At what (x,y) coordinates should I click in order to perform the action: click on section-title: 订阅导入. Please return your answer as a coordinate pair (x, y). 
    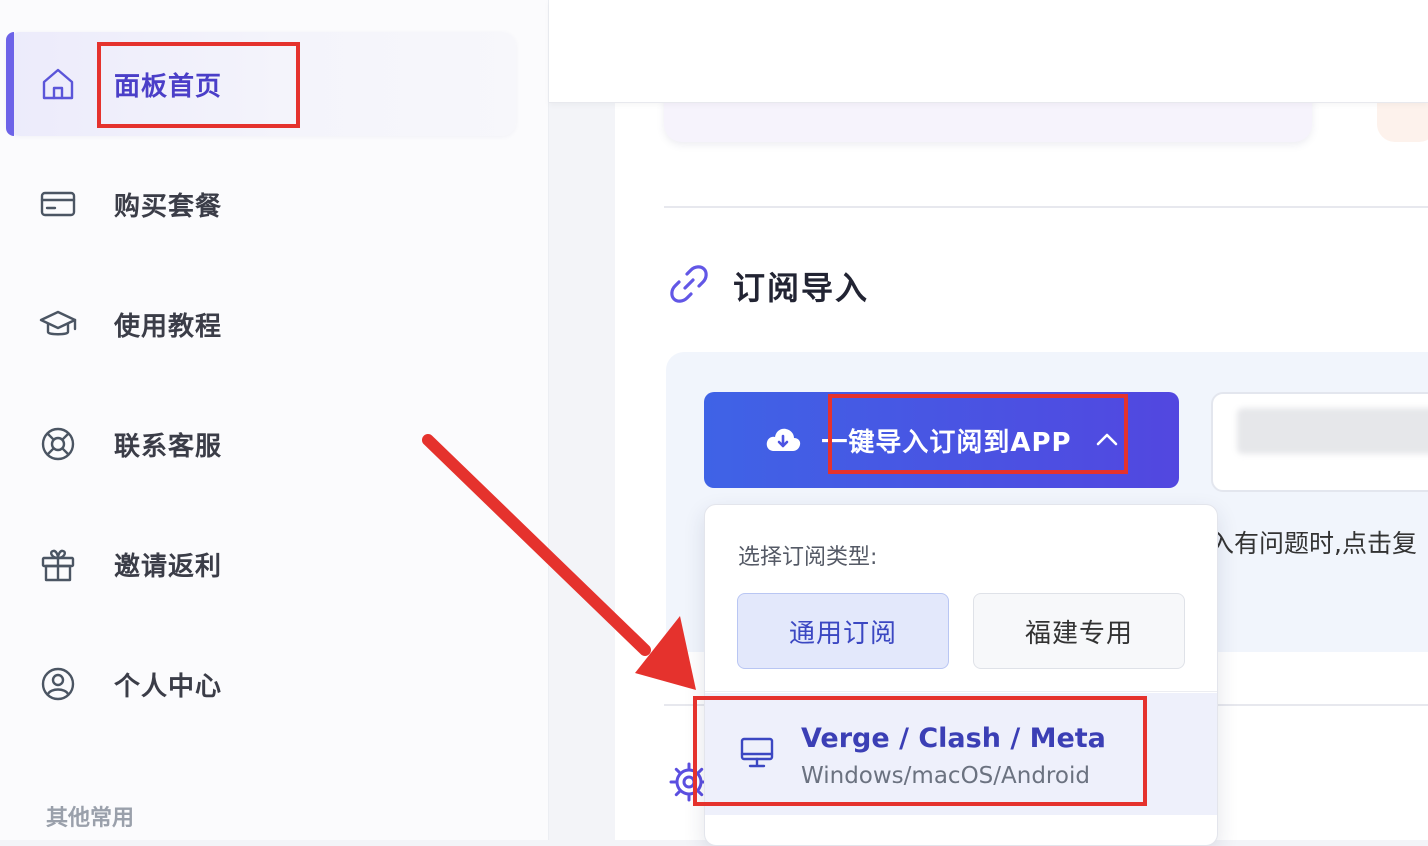
    Looking at the image, I should click on (801, 288).